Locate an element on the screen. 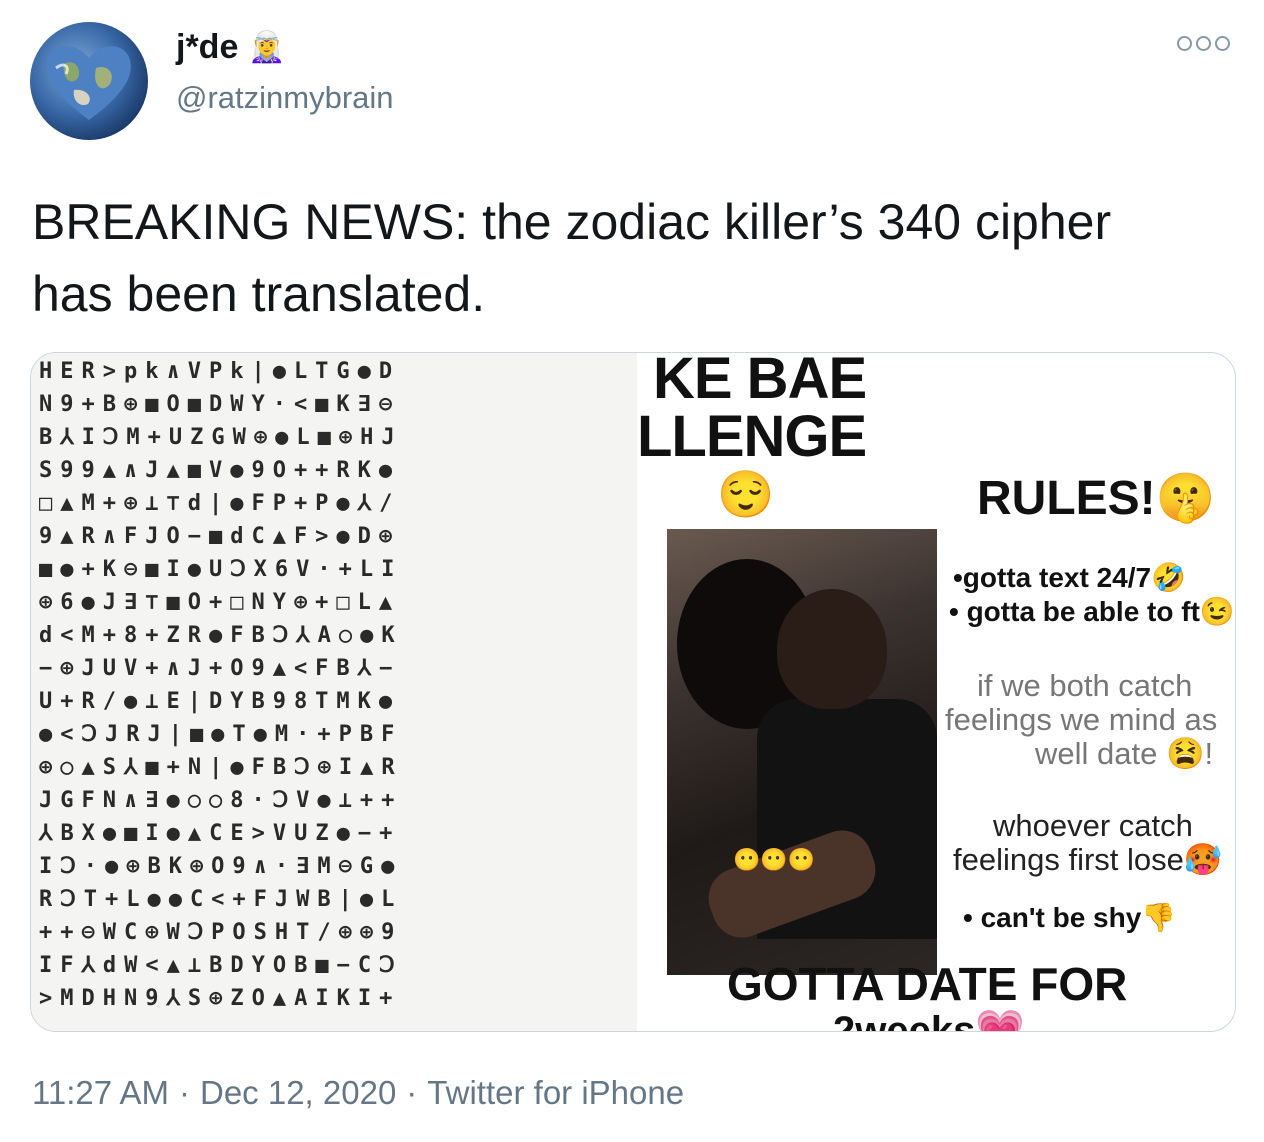 The image size is (1264, 1142). catch-text-line-1: if we both catch is located at coordinates (1085, 685).